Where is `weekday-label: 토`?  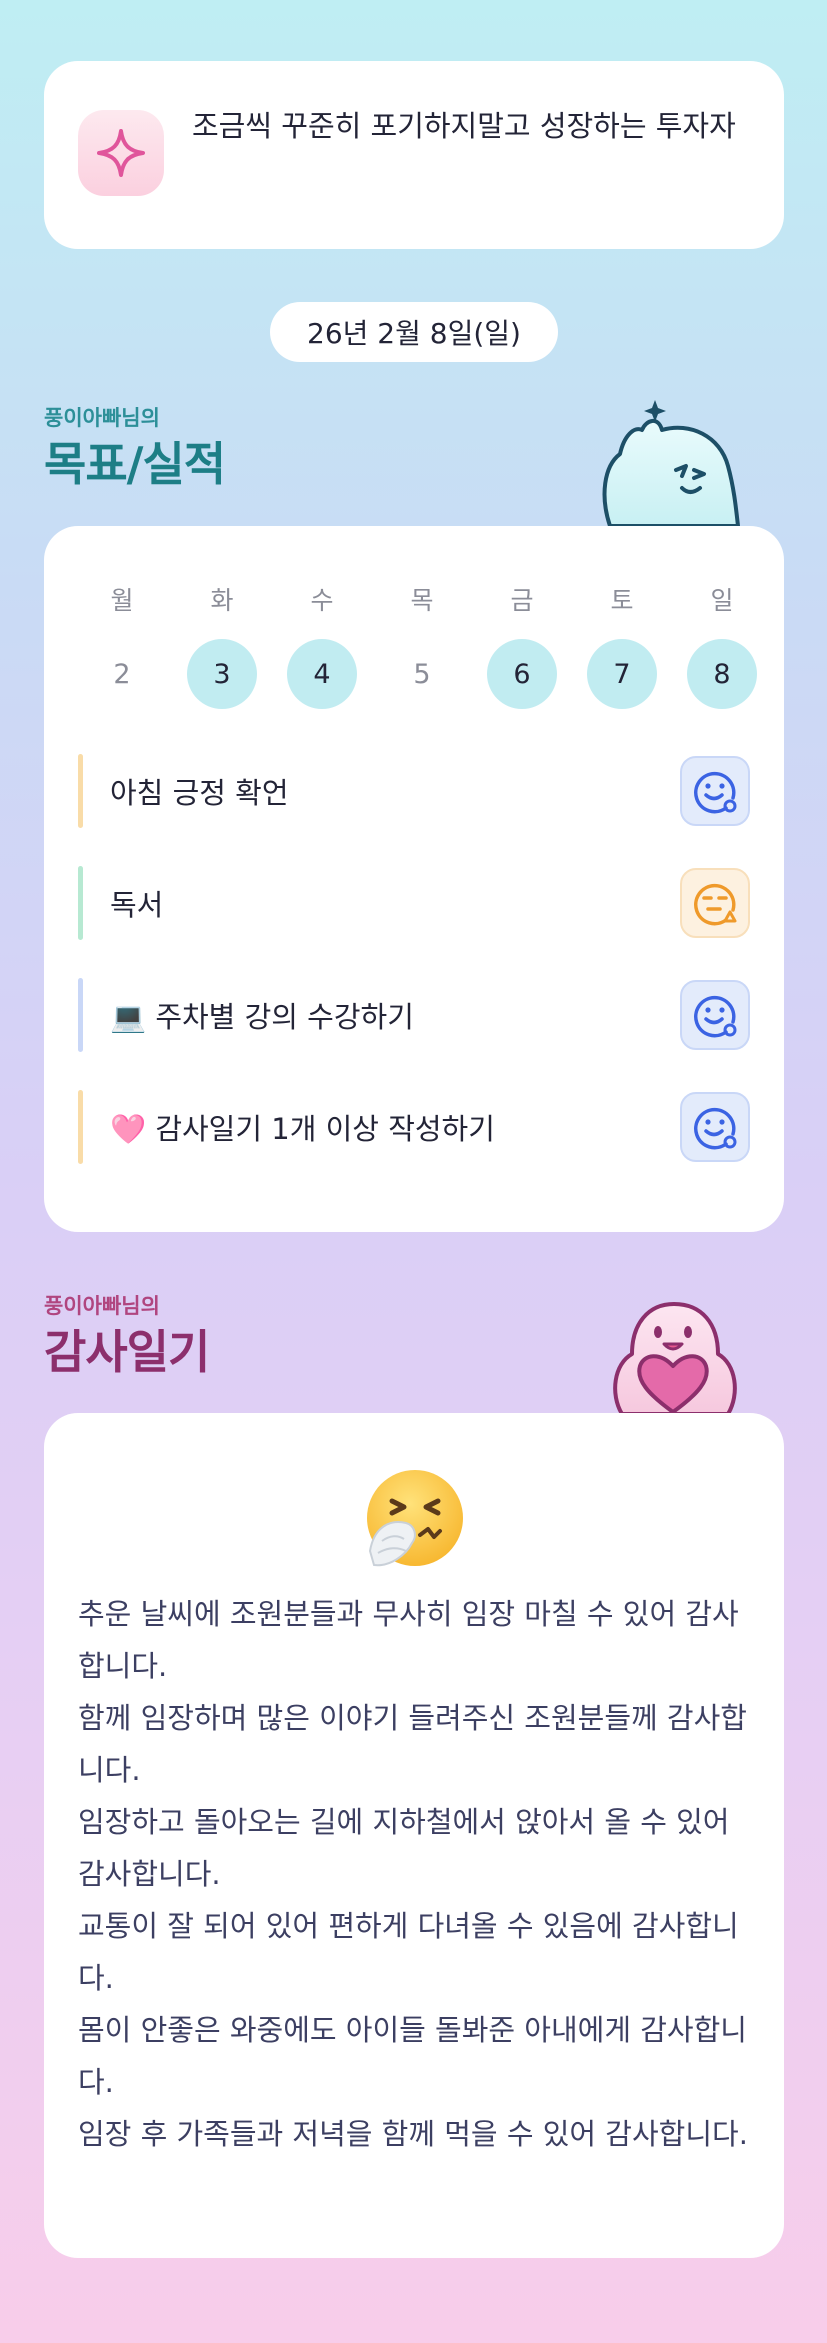 weekday-label: 토 is located at coordinates (622, 600).